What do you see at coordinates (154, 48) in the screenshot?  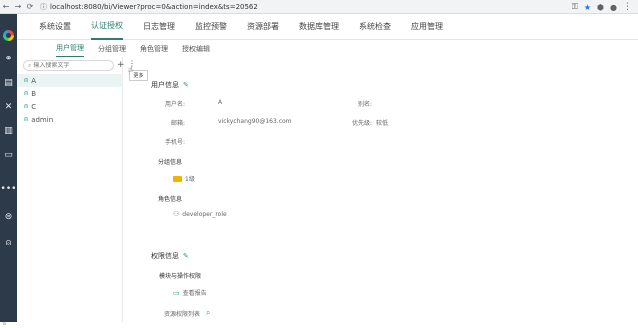 I see `tab-role-management: 角色管理` at bounding box center [154, 48].